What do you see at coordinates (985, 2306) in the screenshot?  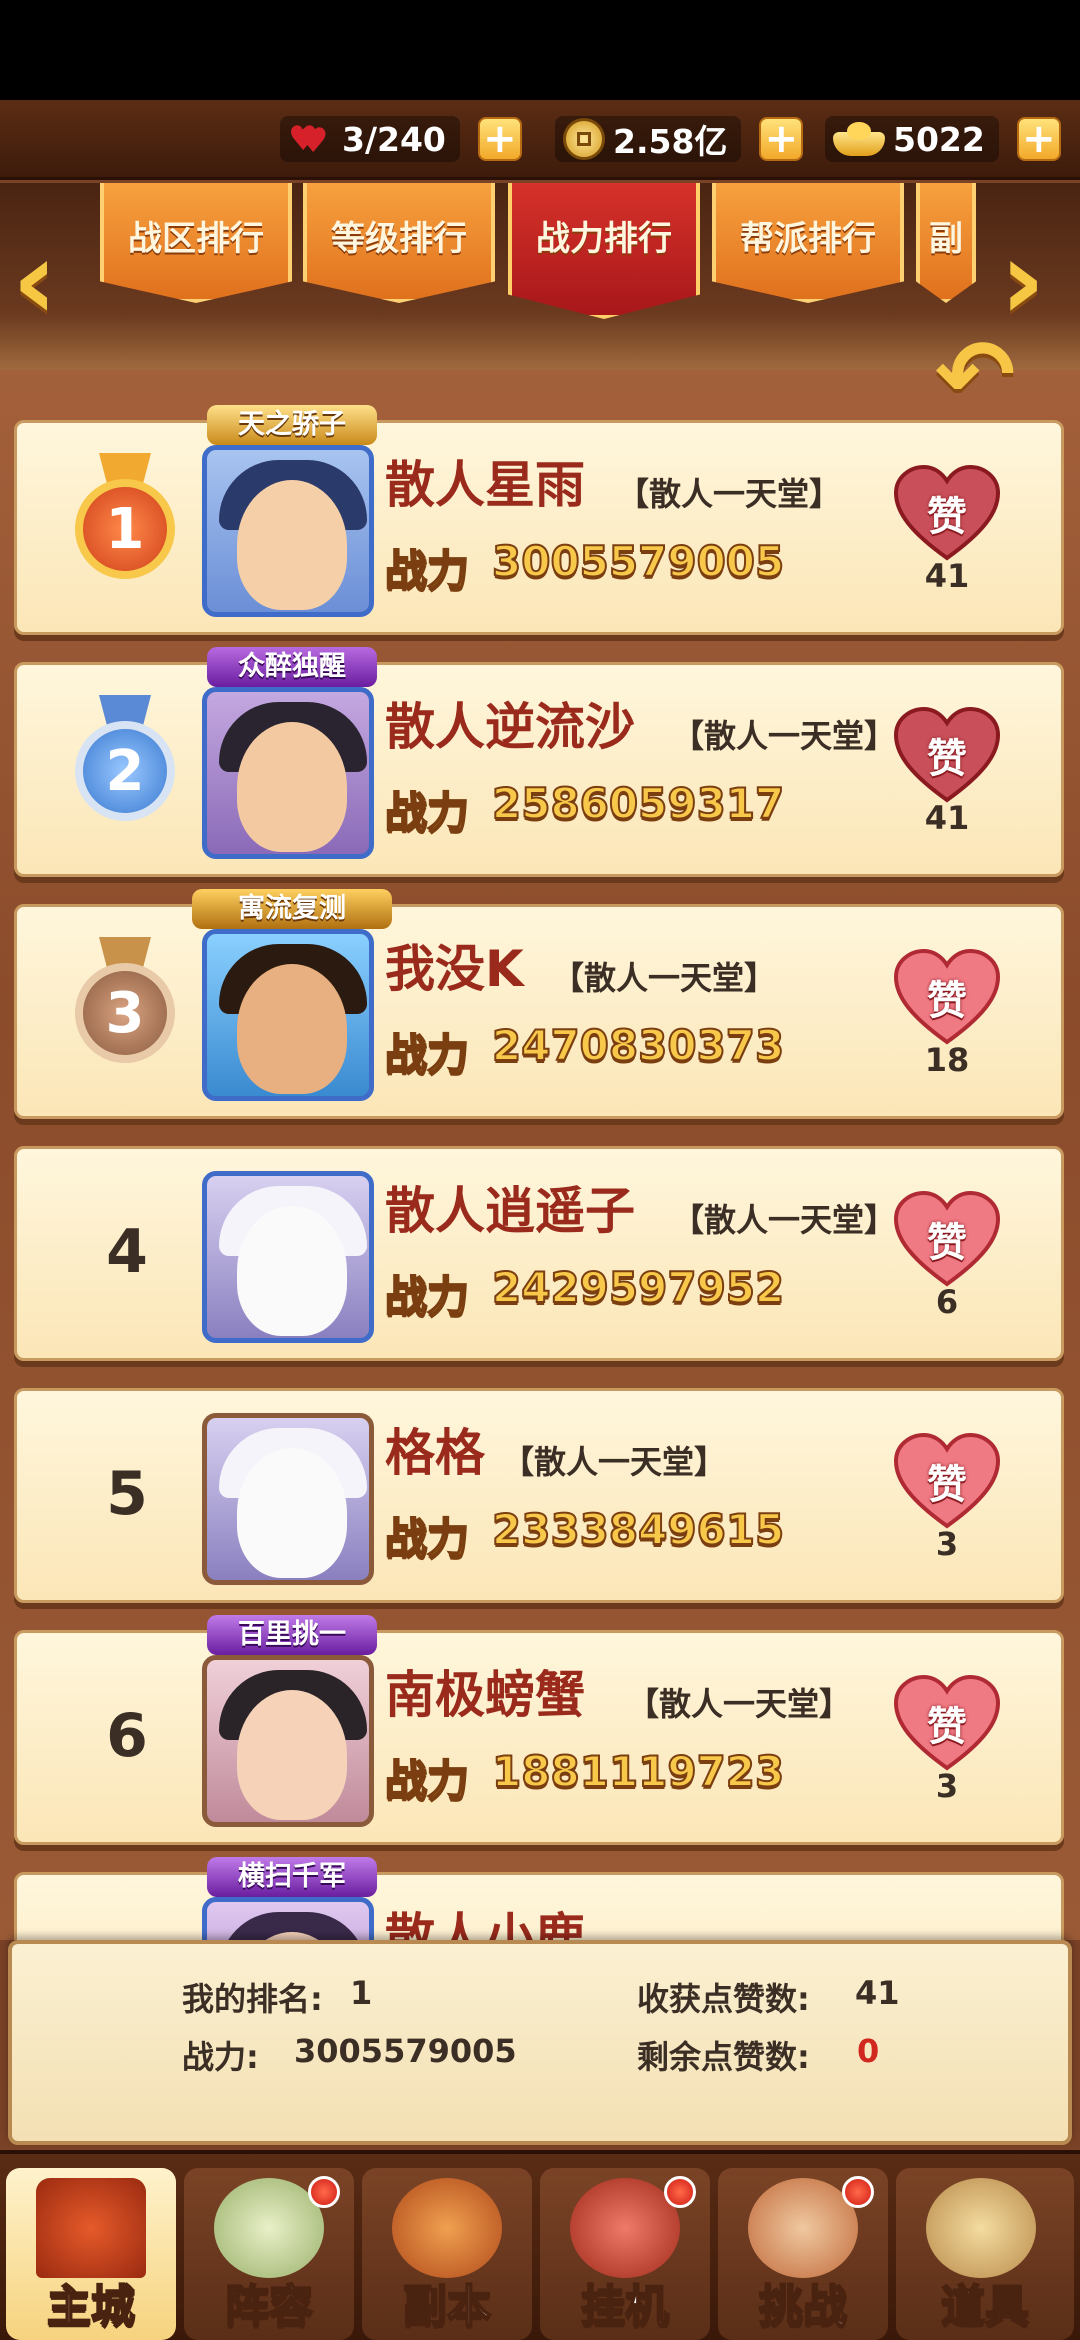 I see `nav-label: 道具` at bounding box center [985, 2306].